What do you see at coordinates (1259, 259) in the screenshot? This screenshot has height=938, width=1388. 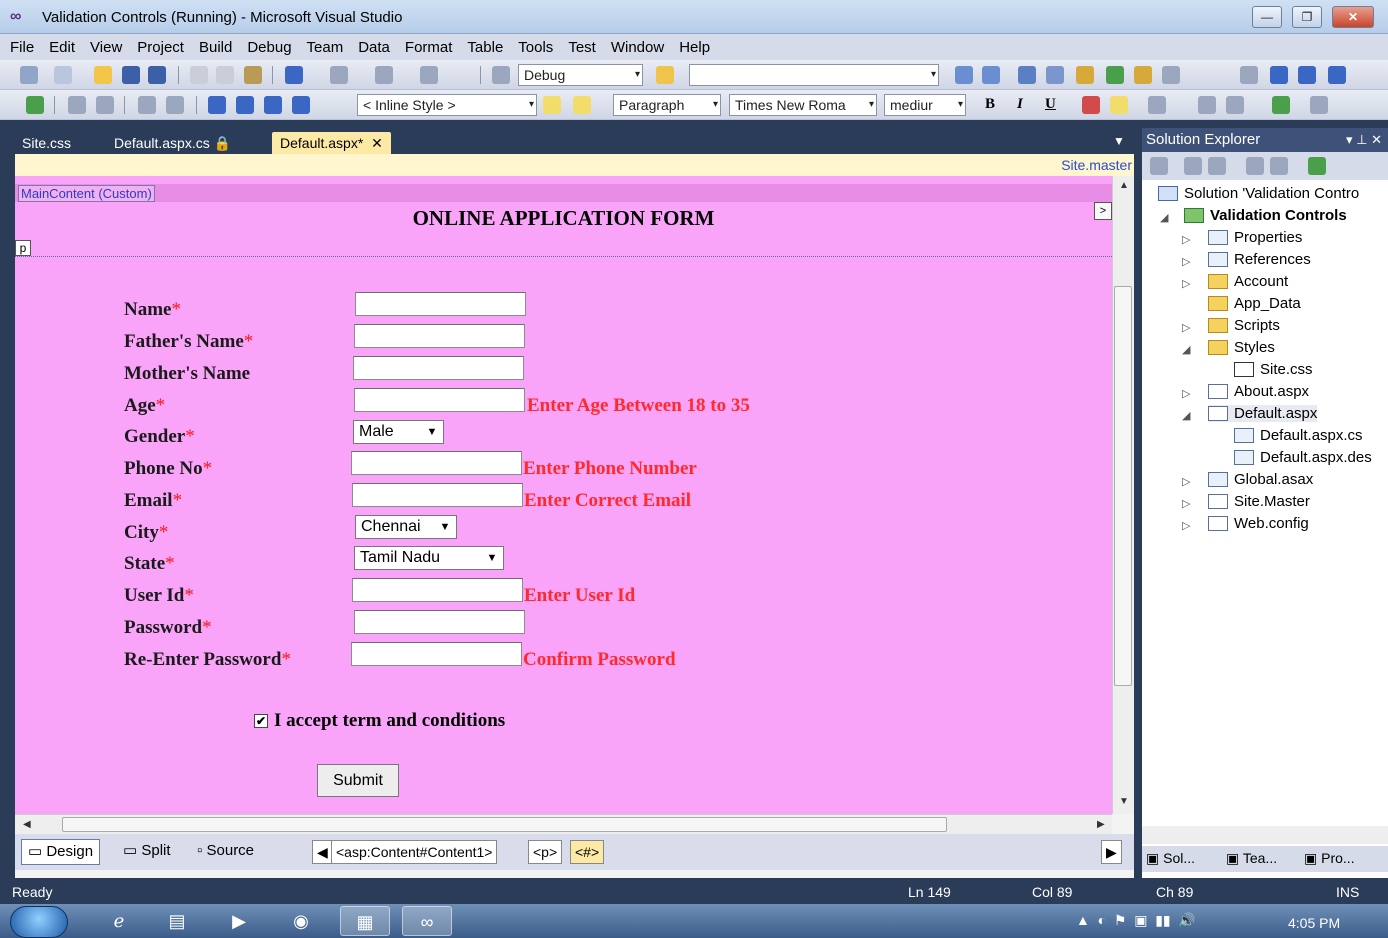 I see `tree-item-references: References` at bounding box center [1259, 259].